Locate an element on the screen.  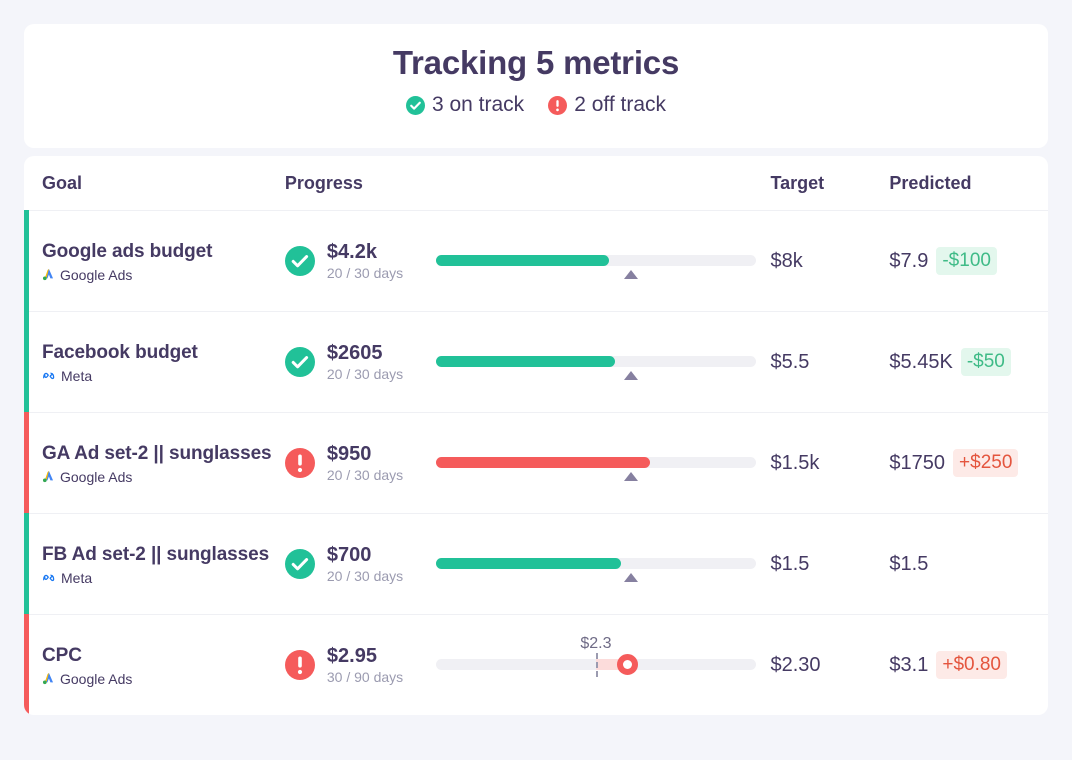
goal-cell: Google ads budget Google Ads is located at coordinates (163, 261).